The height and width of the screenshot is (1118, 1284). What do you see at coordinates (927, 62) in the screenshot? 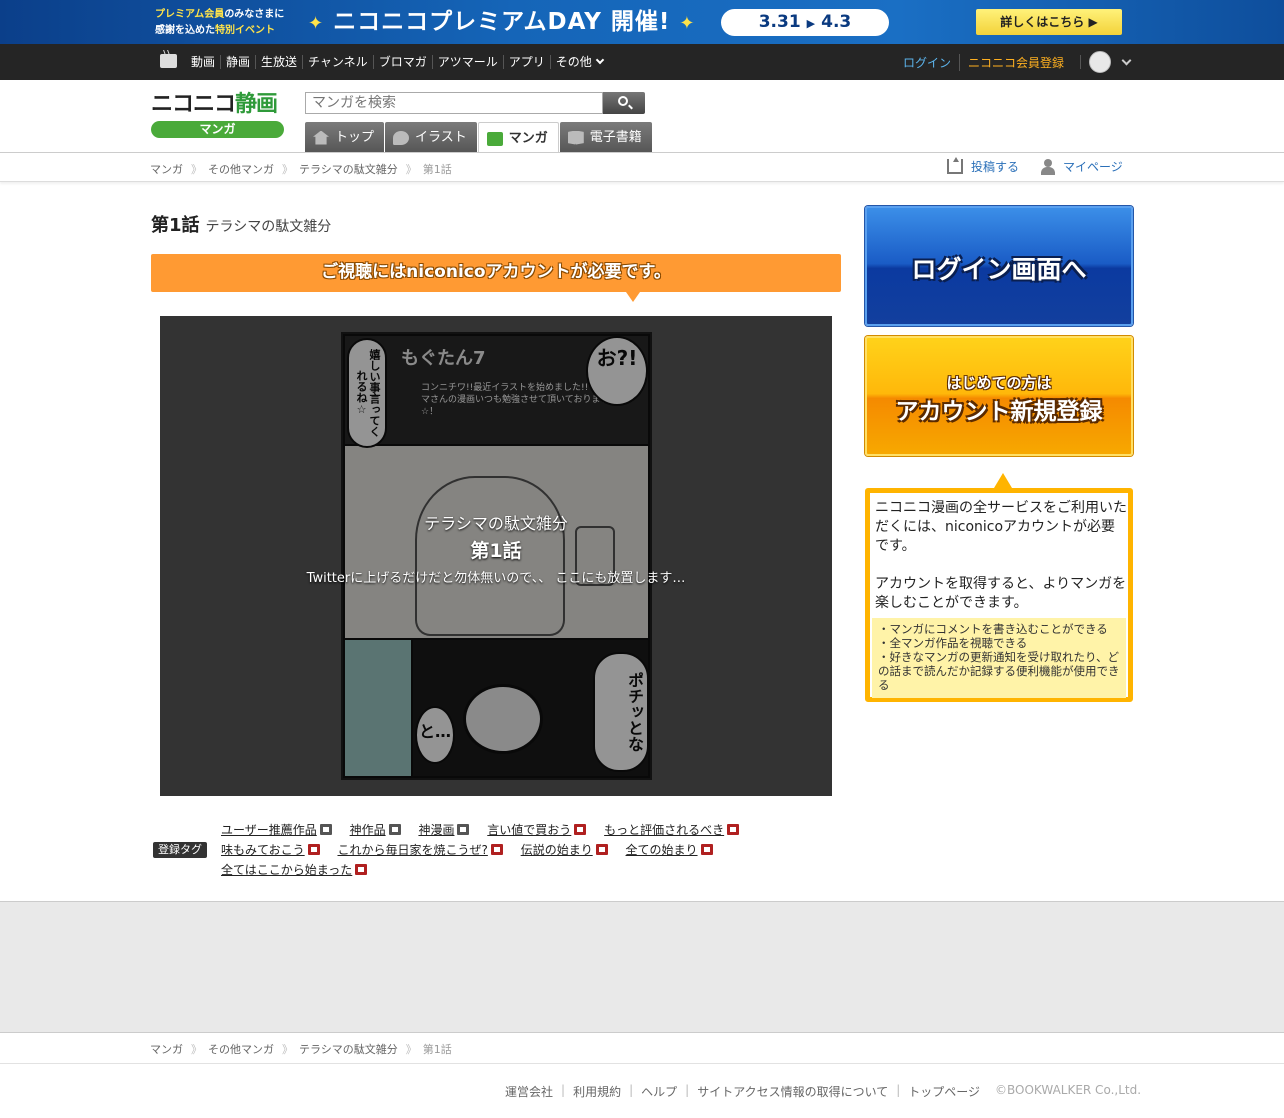
I see `login-link: ログイン` at bounding box center [927, 62].